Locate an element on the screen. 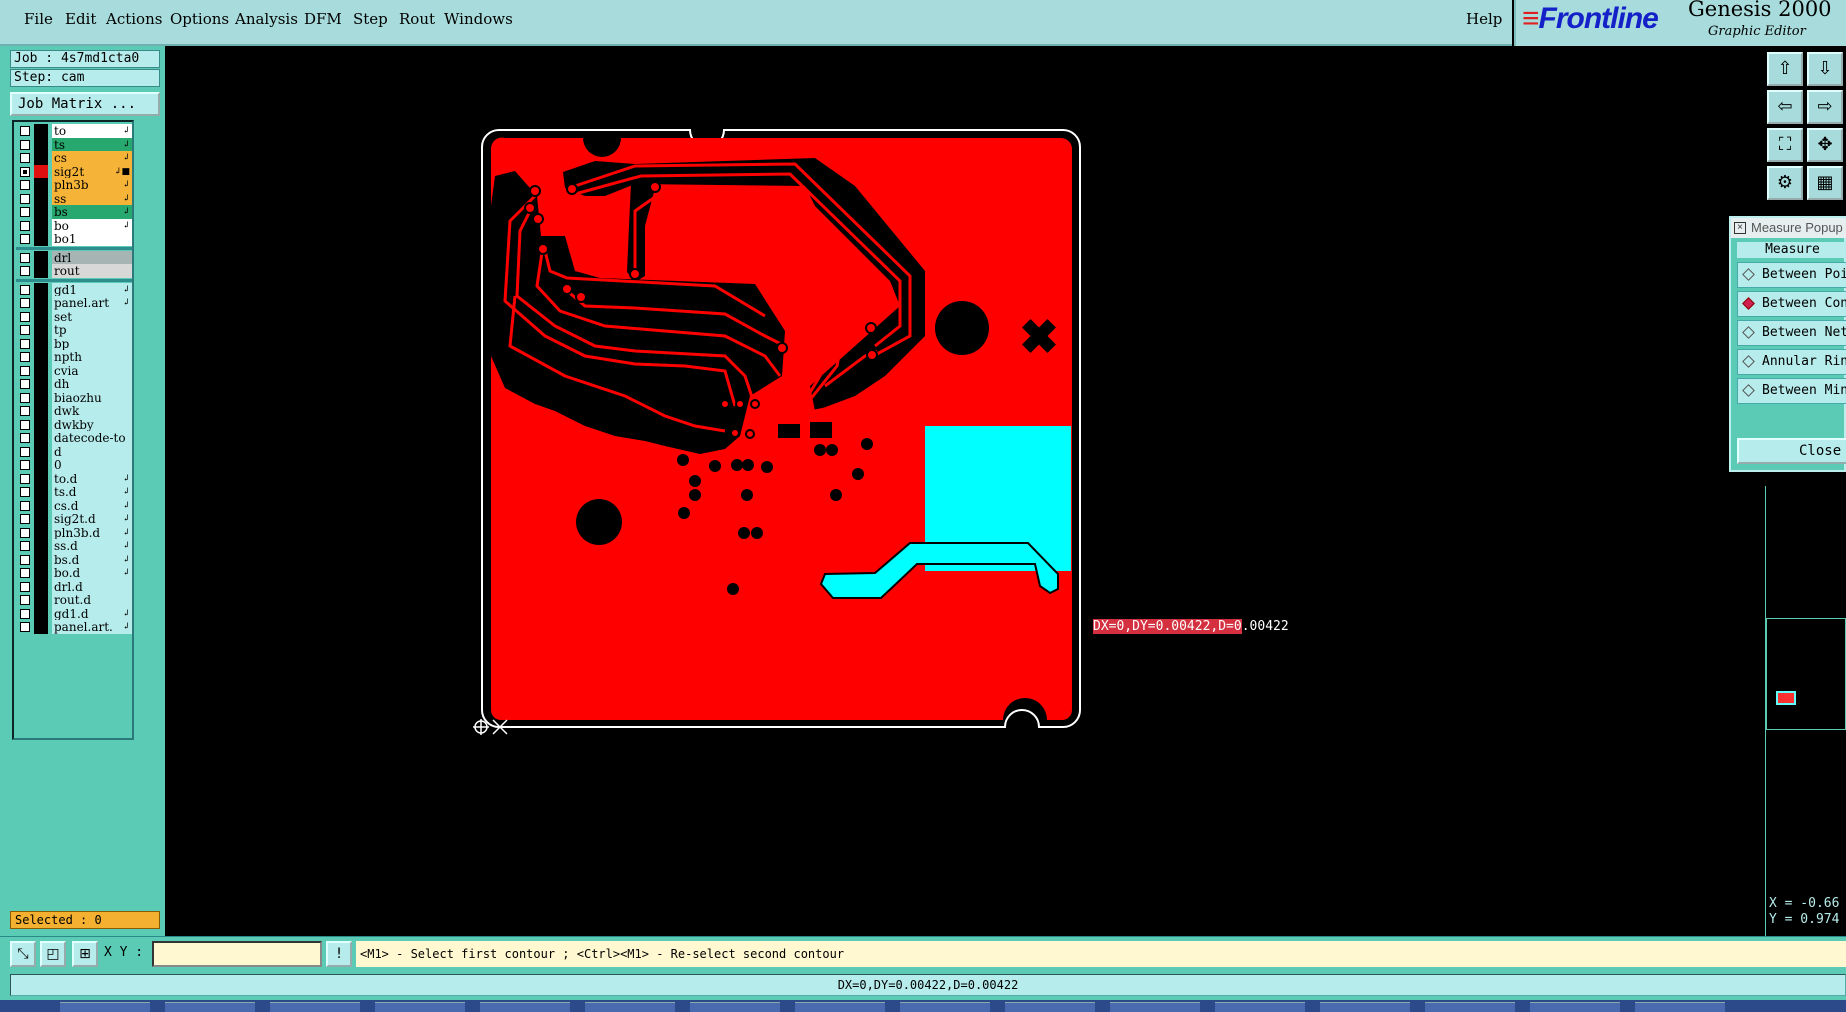  layer-name: pln3b.d ↲ is located at coordinates (92, 532).